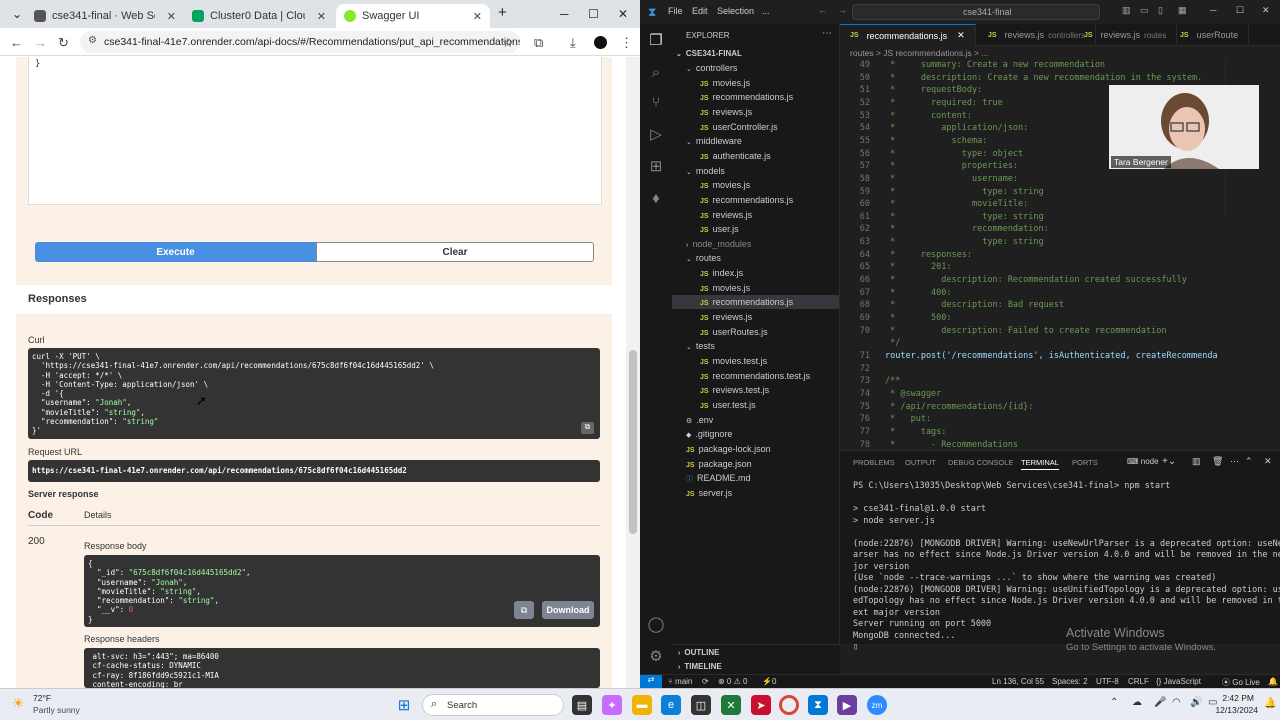 The width and height of the screenshot is (1280, 720). What do you see at coordinates (755, 361) in the screenshot?
I see `file-tree-item: JS movies.test.js` at bounding box center [755, 361].